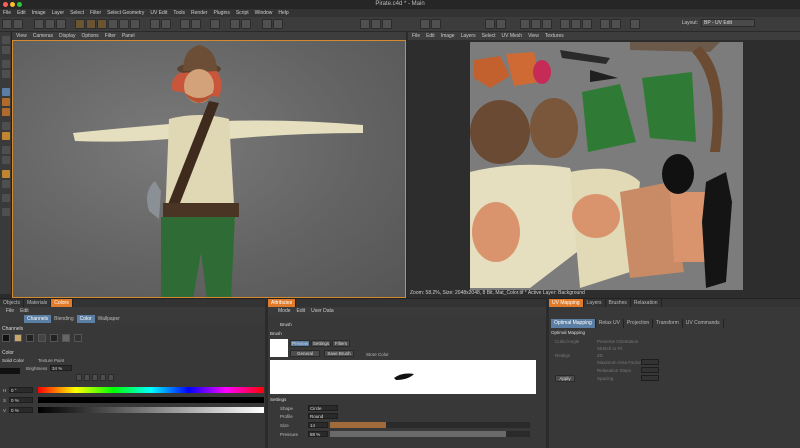 This screenshot has width=800, height=448. Describe the element at coordinates (565, 24) in the screenshot. I see `uv-snap-icon` at that location.